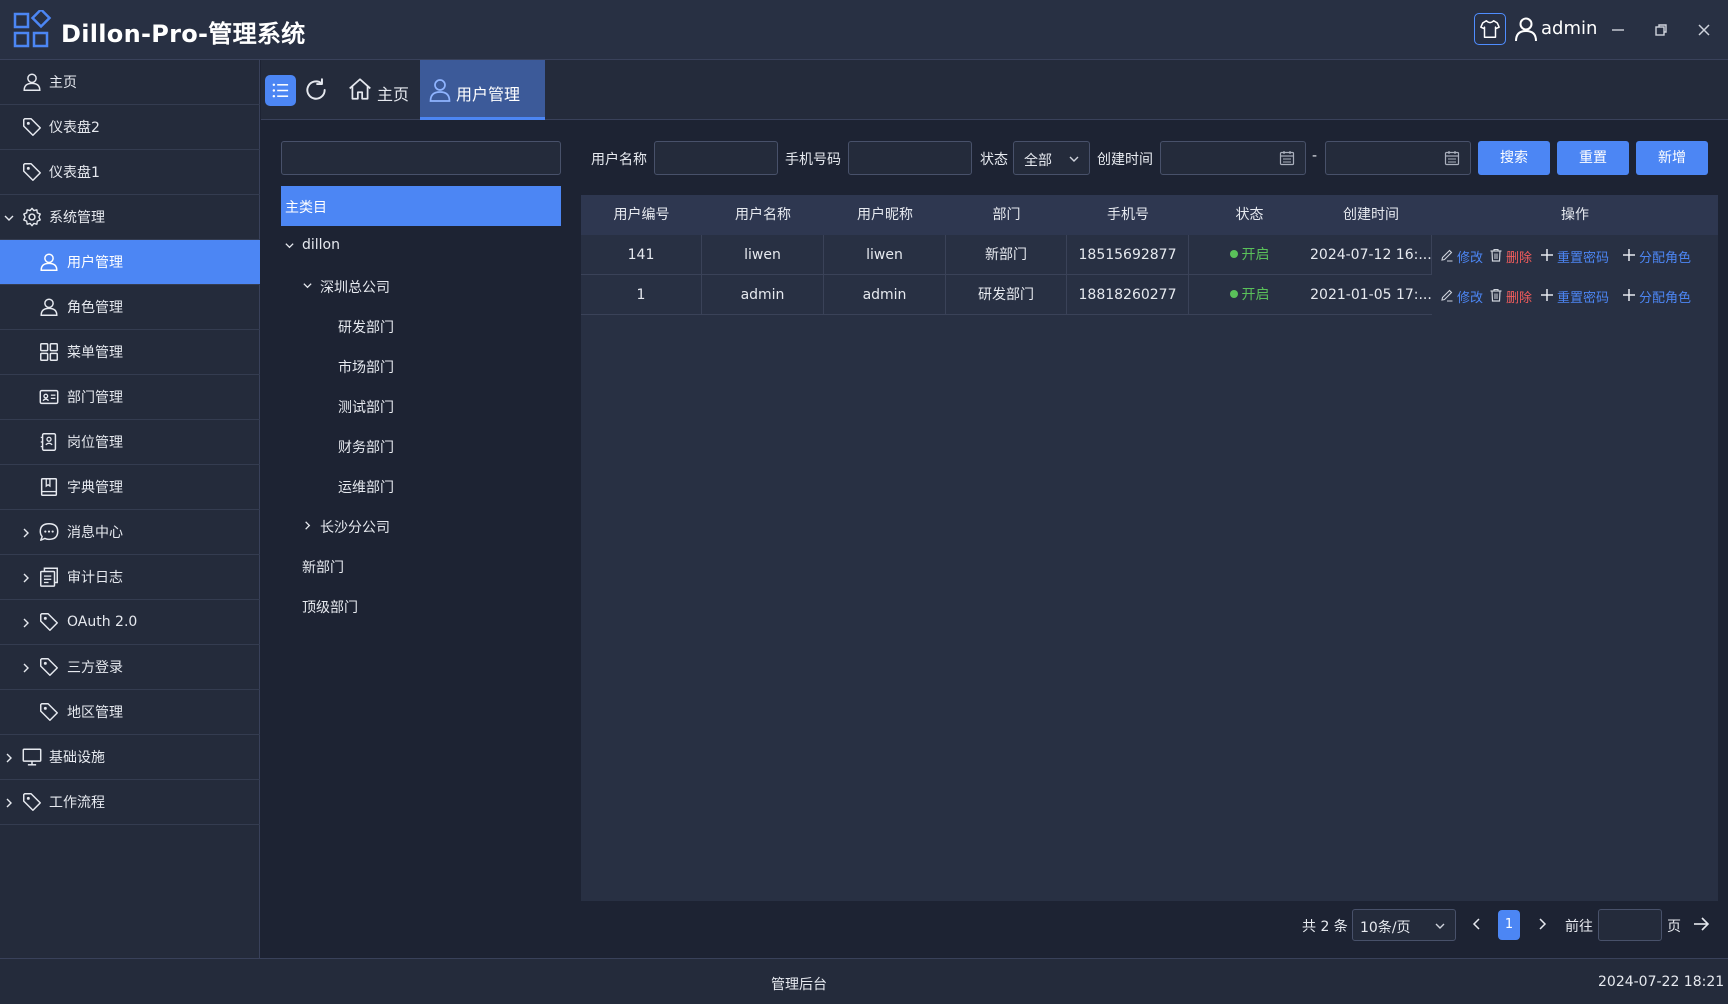 This screenshot has width=1728, height=1004. I want to click on tree-node-finance: 财务部门, so click(388, 446).